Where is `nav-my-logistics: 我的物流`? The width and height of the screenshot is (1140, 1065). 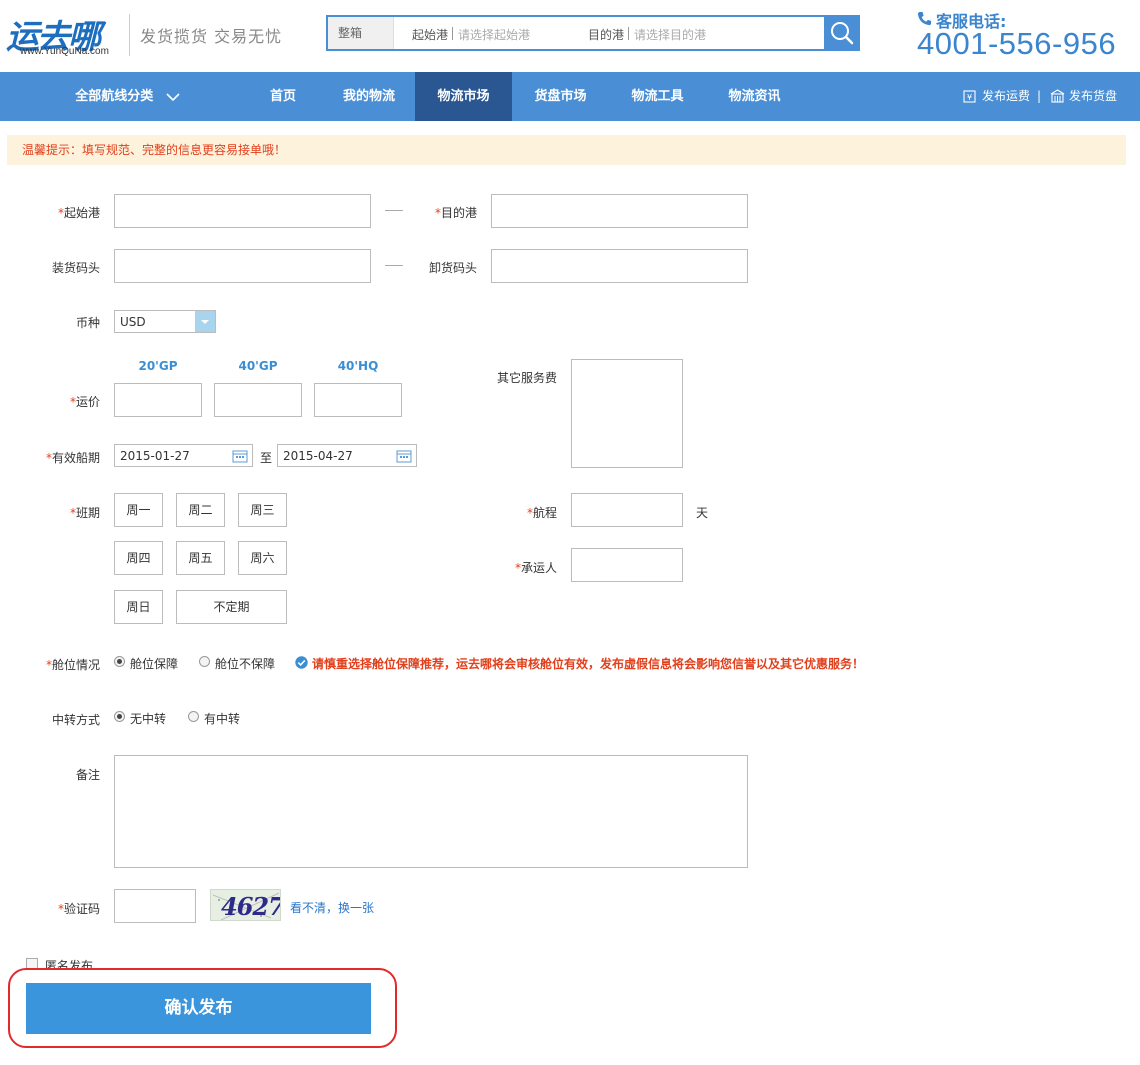
nav-my-logistics: 我的物流 is located at coordinates (369, 96).